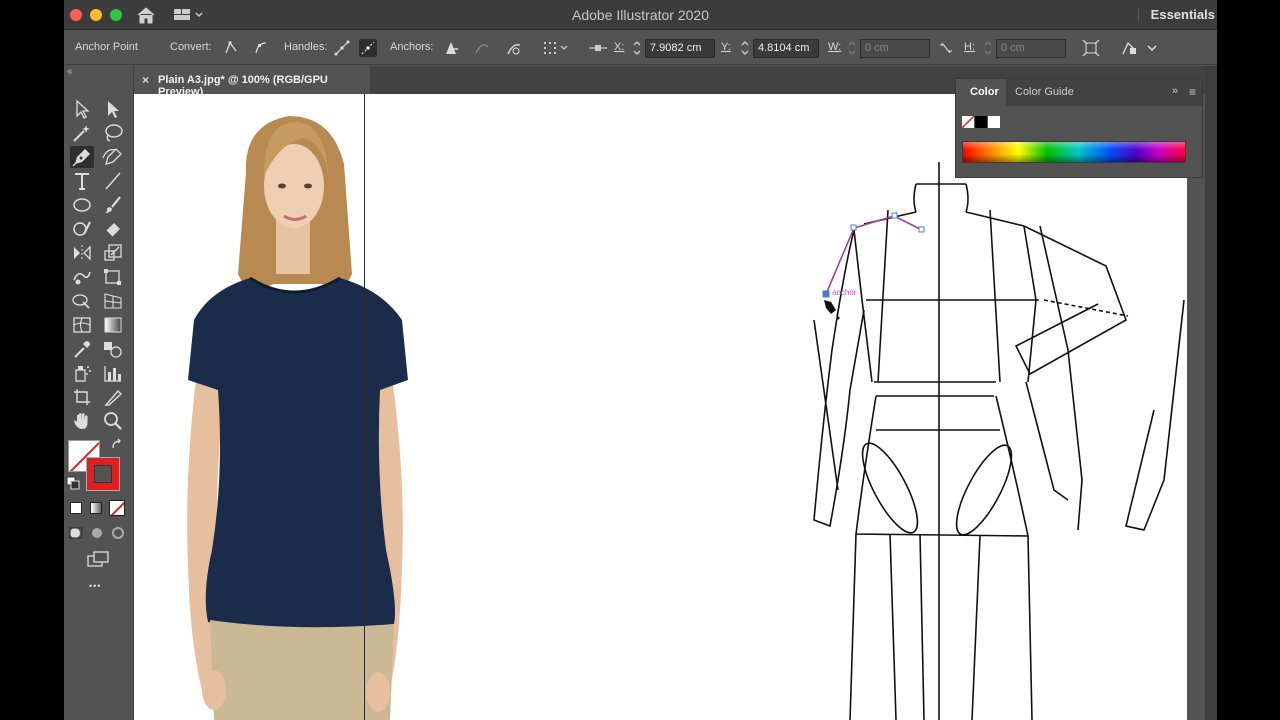 The height and width of the screenshot is (720, 1280). I want to click on eyedropper-tool-icon, so click(82, 349).